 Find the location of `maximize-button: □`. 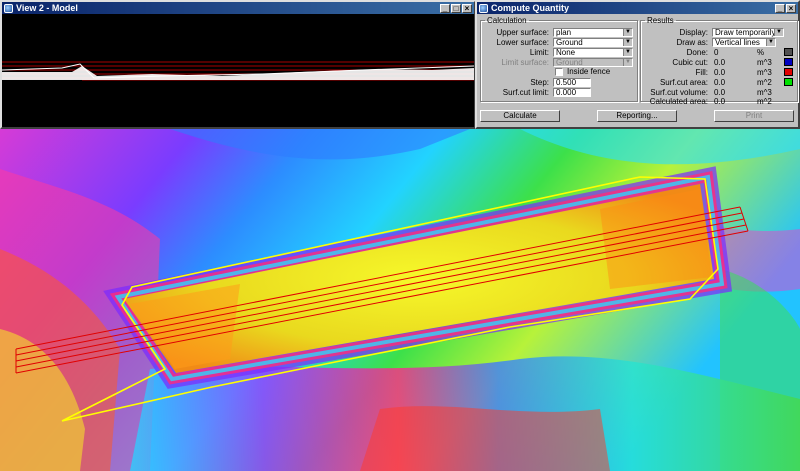

maximize-button: □ is located at coordinates (456, 8).